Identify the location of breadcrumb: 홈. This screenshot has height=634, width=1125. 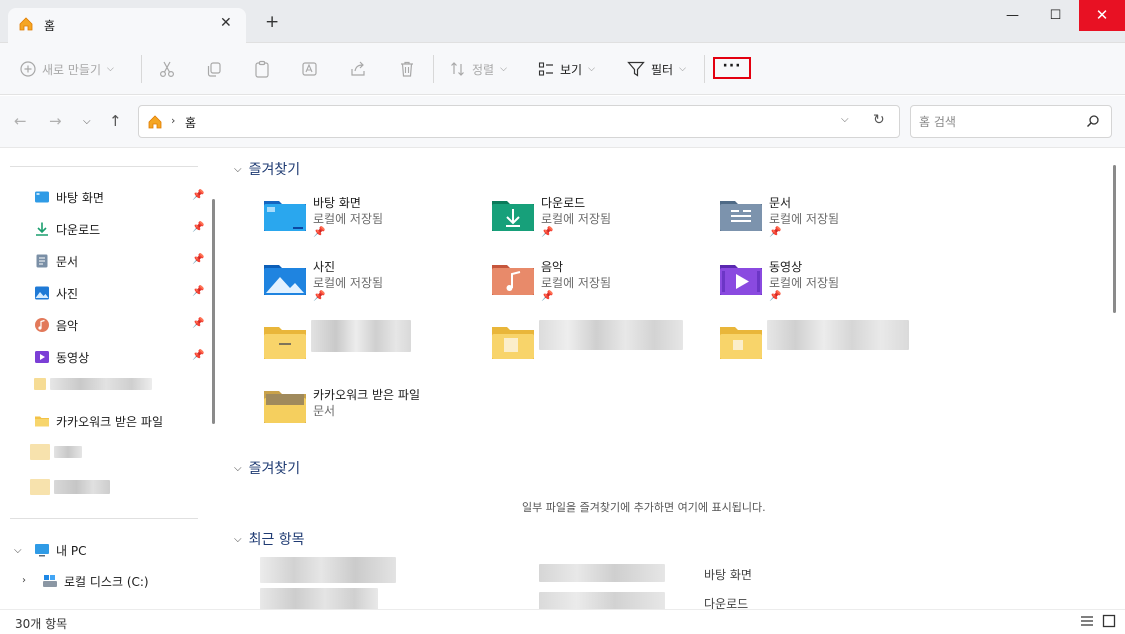
(190, 122).